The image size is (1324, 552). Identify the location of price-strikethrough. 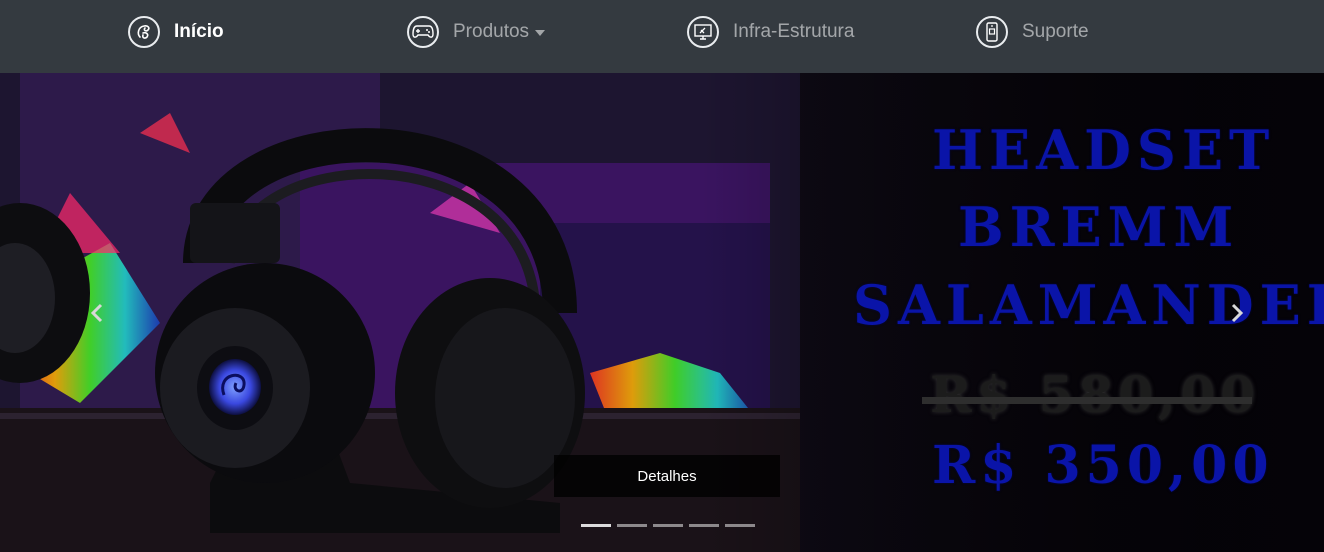
(1087, 400).